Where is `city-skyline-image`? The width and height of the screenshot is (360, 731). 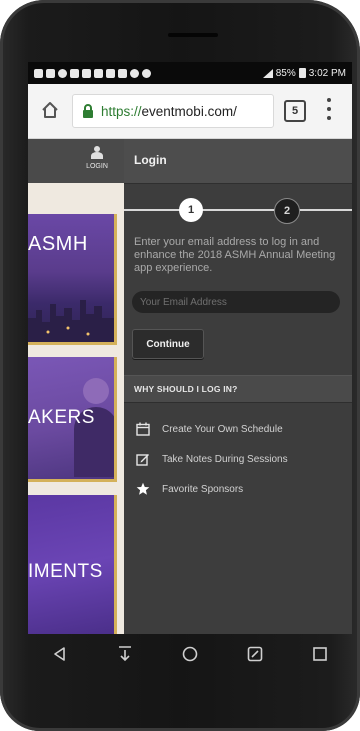 city-skyline-image is located at coordinates (71, 321).